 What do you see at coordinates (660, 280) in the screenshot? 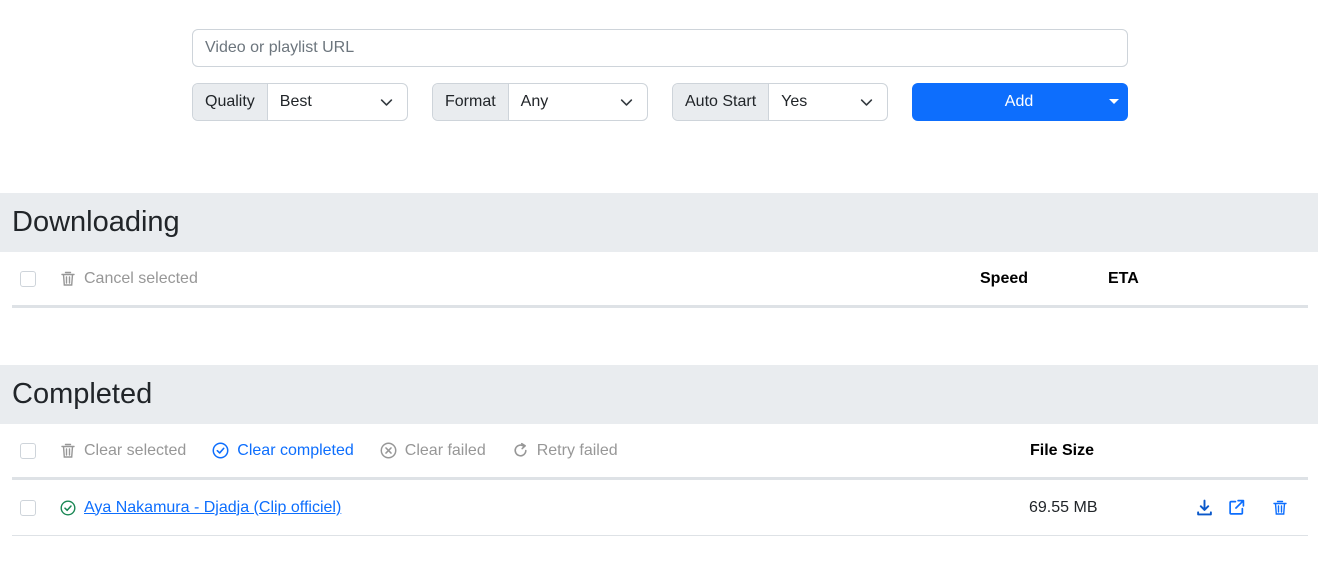
I see `downloading-toolbar: Cancel selected Speed ETA` at bounding box center [660, 280].